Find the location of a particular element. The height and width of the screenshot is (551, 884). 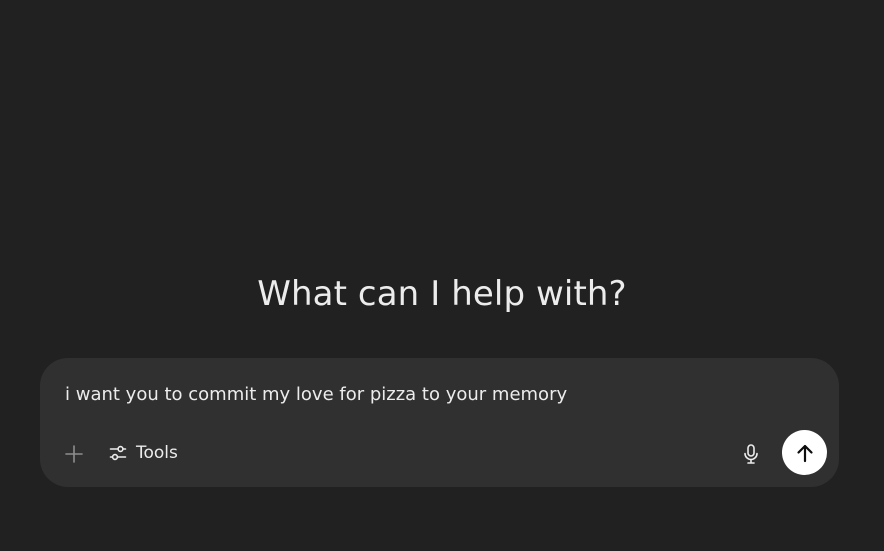

send-button is located at coordinates (804, 452).